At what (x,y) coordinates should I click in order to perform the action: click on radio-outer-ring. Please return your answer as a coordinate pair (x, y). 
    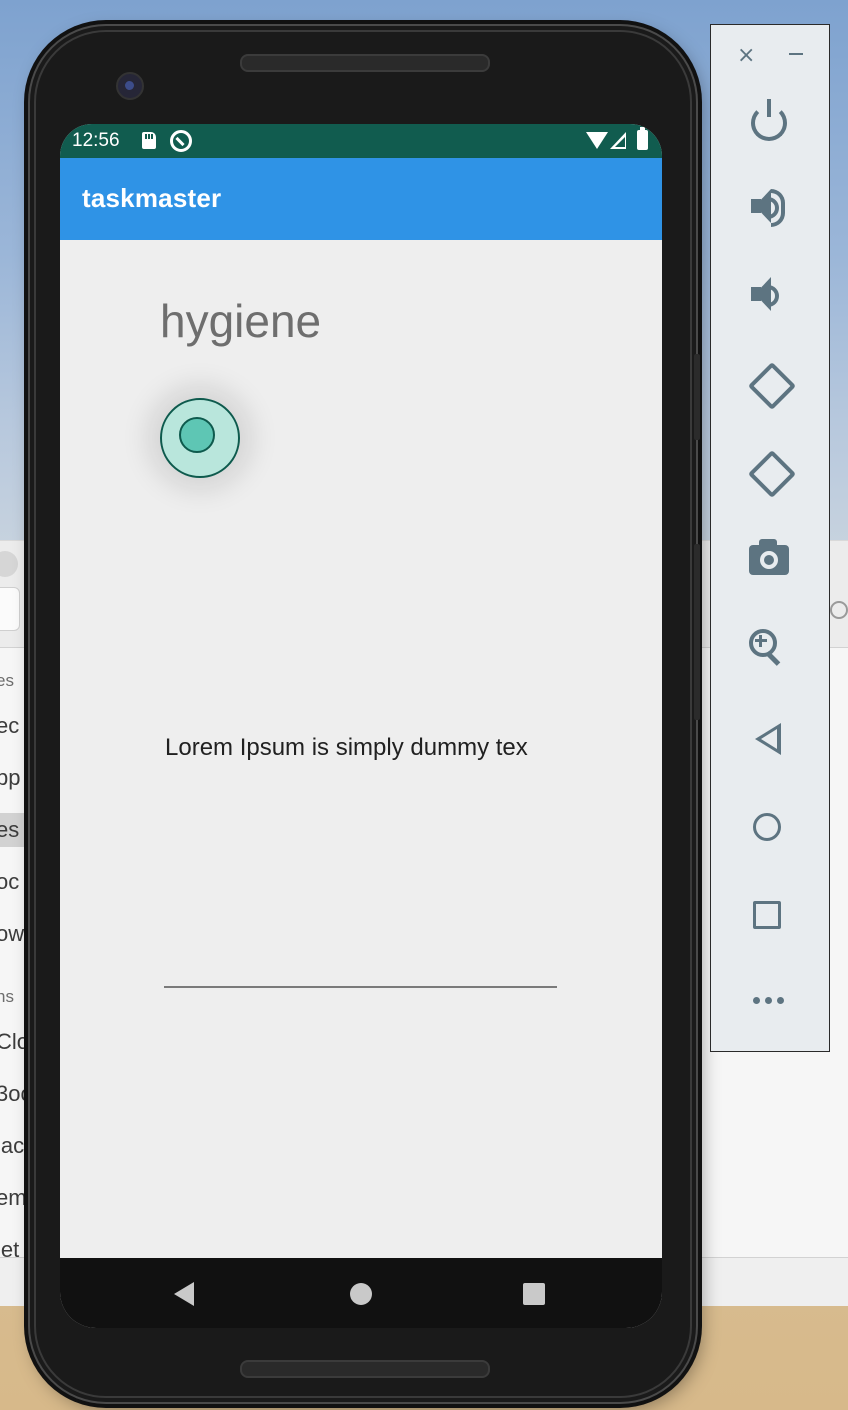
    Looking at the image, I should click on (200, 438).